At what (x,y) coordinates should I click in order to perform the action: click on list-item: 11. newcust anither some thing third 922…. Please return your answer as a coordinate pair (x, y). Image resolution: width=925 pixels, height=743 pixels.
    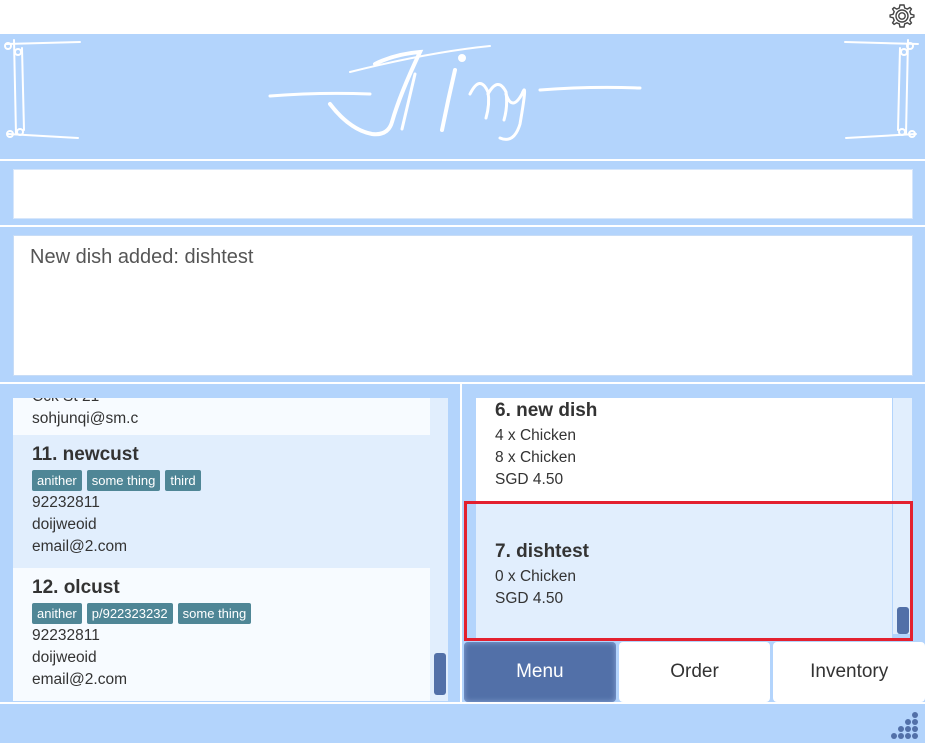
    Looking at the image, I should click on (221, 501).